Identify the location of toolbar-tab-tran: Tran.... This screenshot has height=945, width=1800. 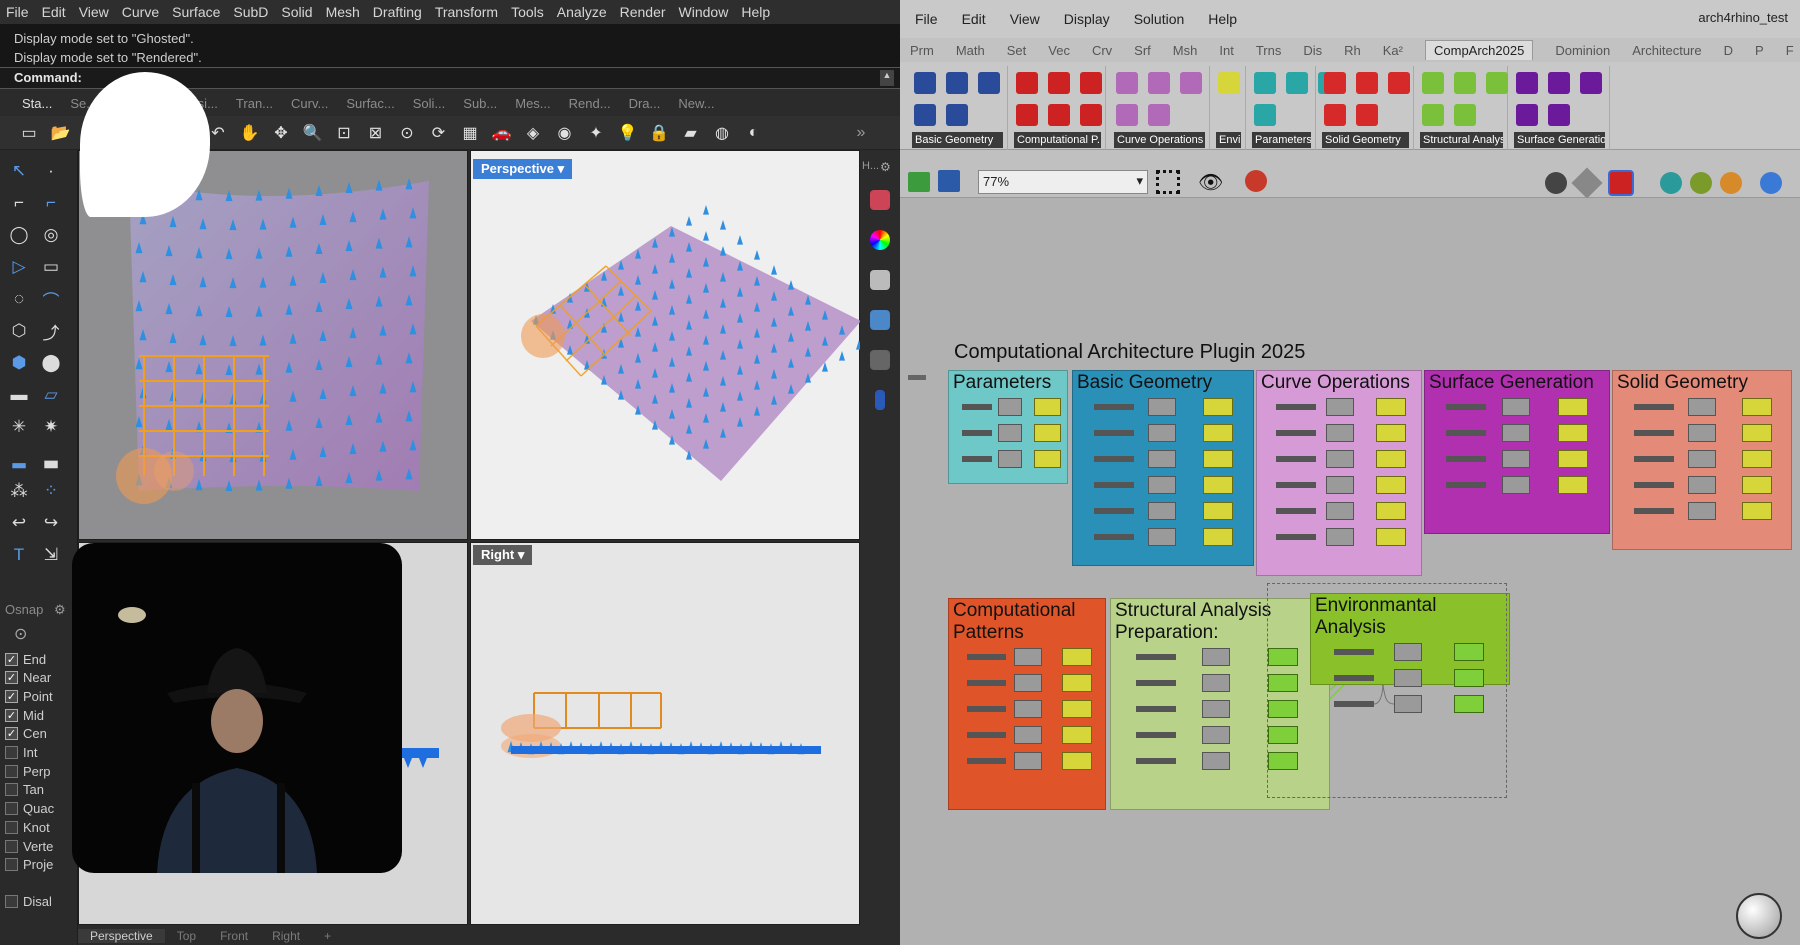
(254, 103).